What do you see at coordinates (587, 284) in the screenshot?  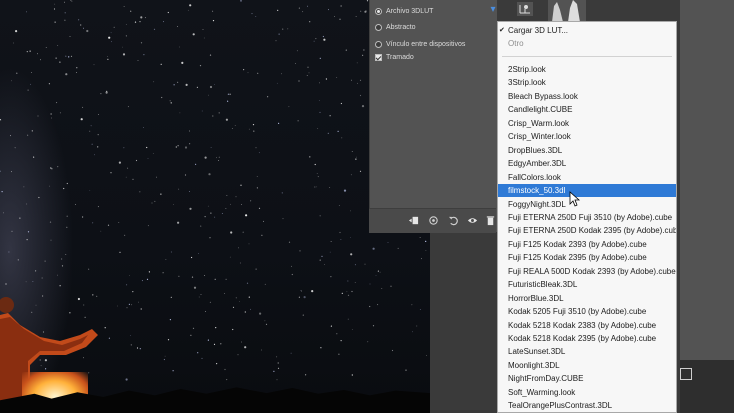 I see `menu-item-lut: FuturisticBleak.3DL` at bounding box center [587, 284].